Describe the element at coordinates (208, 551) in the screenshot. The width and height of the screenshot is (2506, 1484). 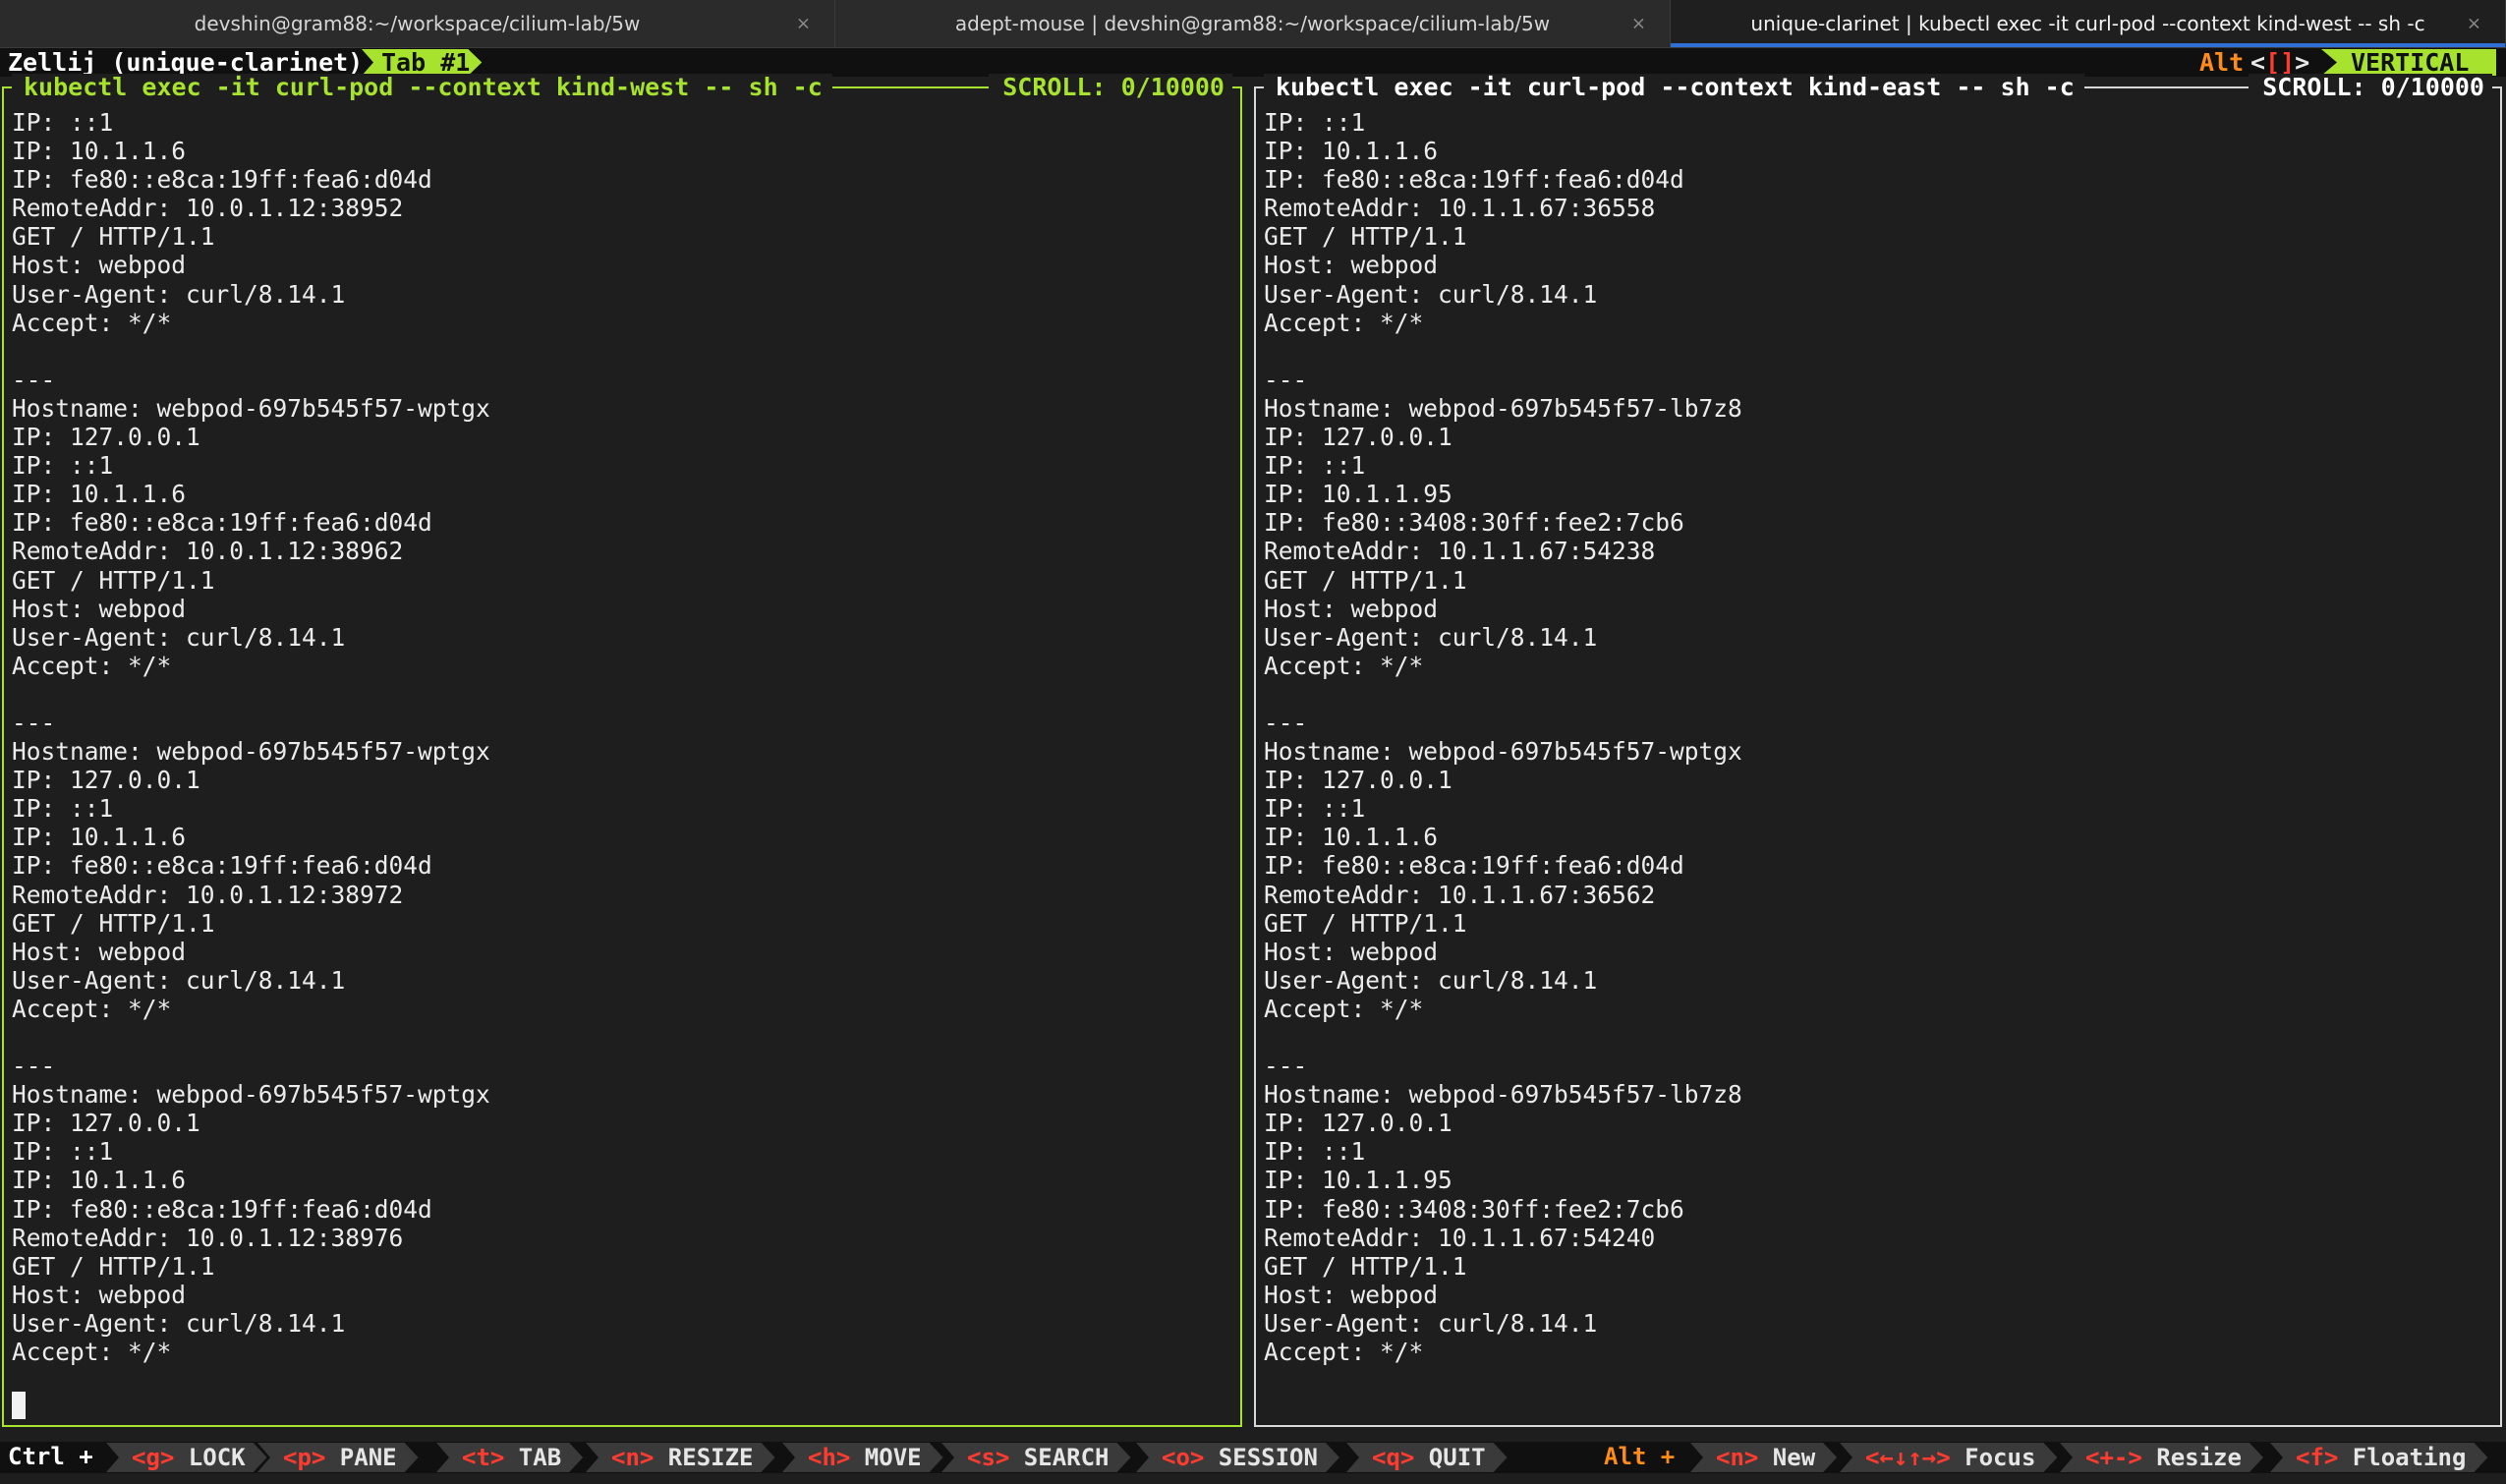
I see `terminal-line: RemoteAddr: 10.0.1.12:38962` at that location.